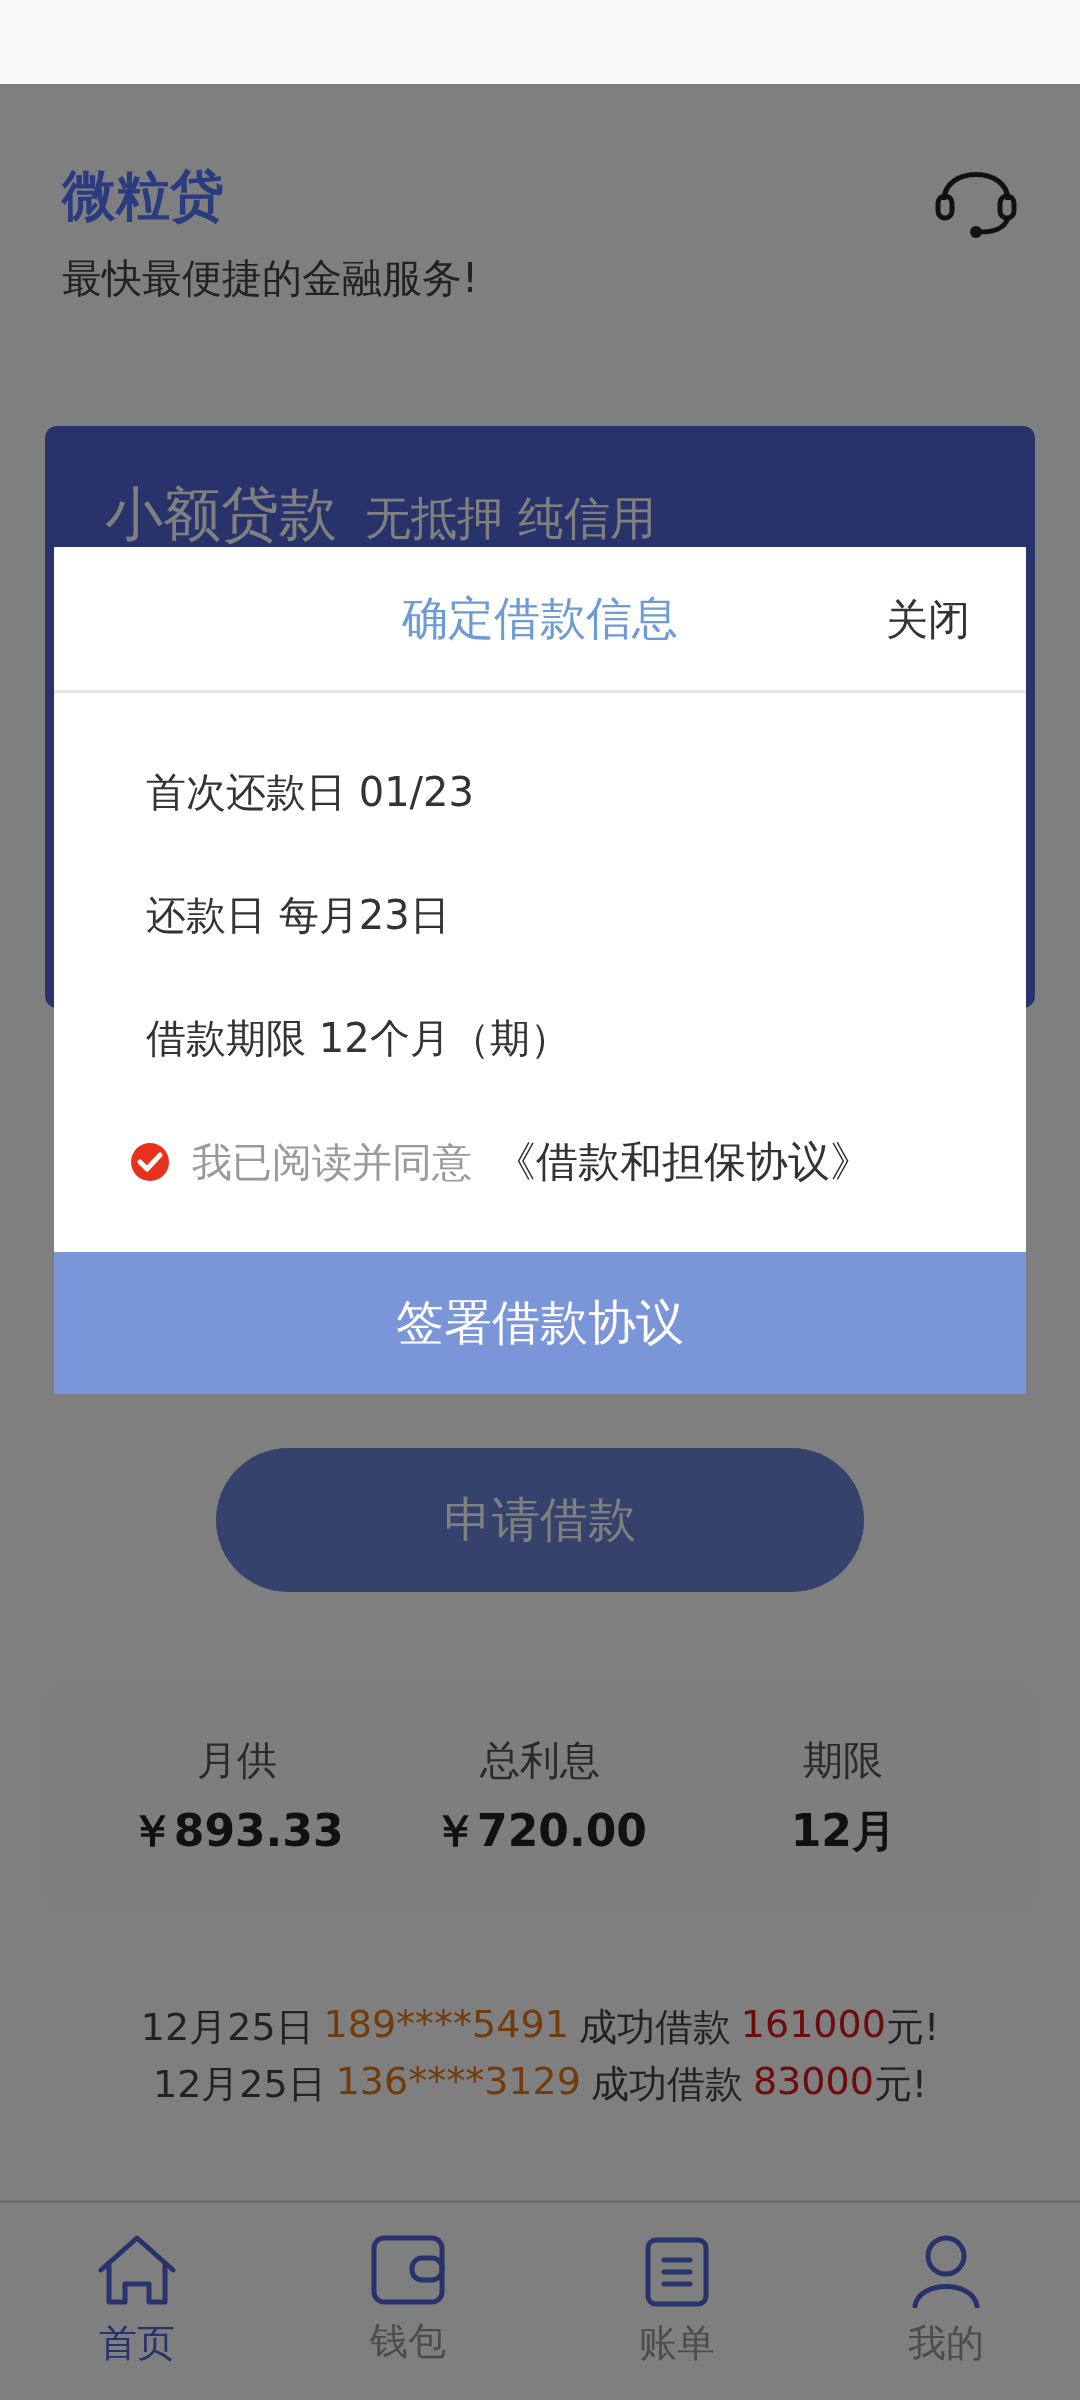  I want to click on info-row-text: 首次还款日 01/23, so click(310, 792).